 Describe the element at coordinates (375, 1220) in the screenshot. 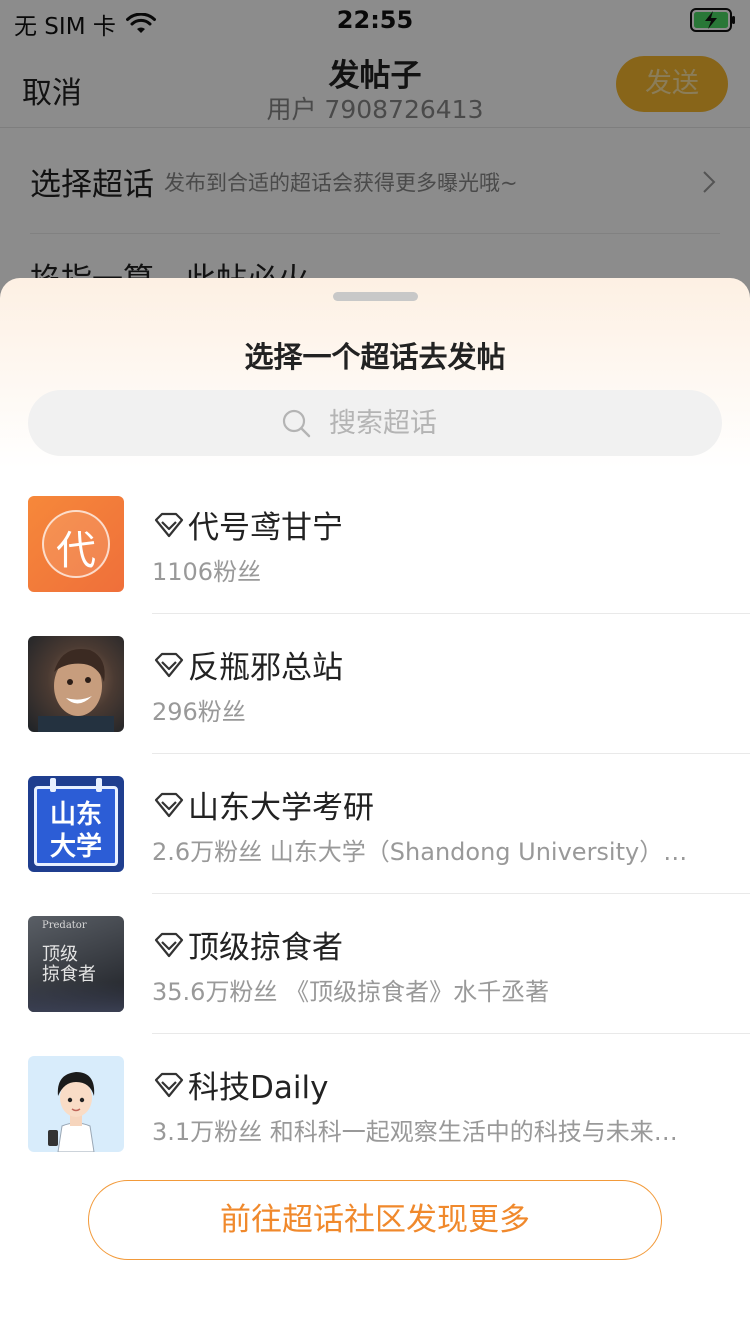

I see `discover-more-button: 前往超话社区发现更多` at that location.